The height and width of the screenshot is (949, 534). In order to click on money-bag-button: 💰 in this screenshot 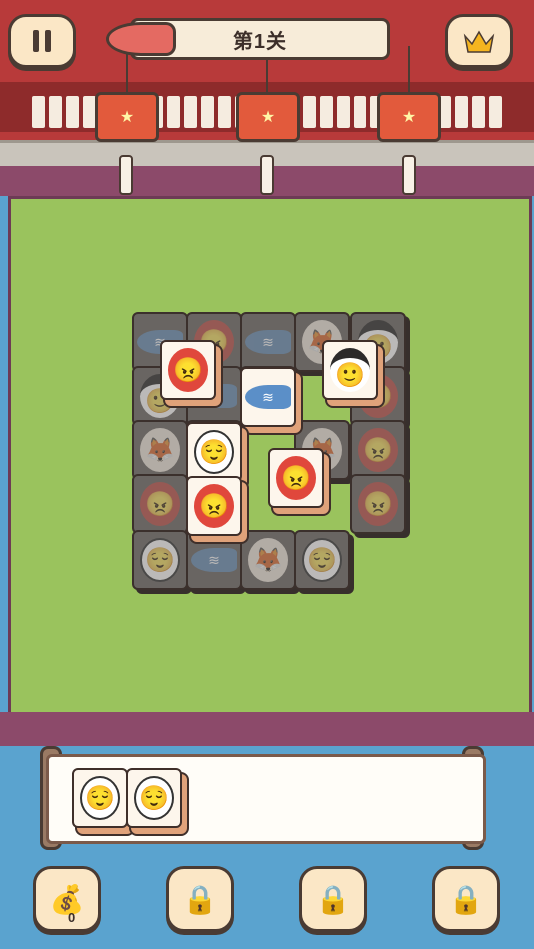, I will do `click(67, 899)`.